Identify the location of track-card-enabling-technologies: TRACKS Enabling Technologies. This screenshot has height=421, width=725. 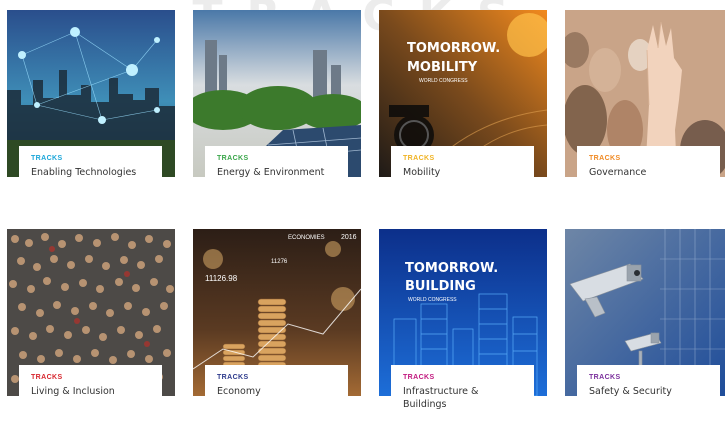
(91, 100).